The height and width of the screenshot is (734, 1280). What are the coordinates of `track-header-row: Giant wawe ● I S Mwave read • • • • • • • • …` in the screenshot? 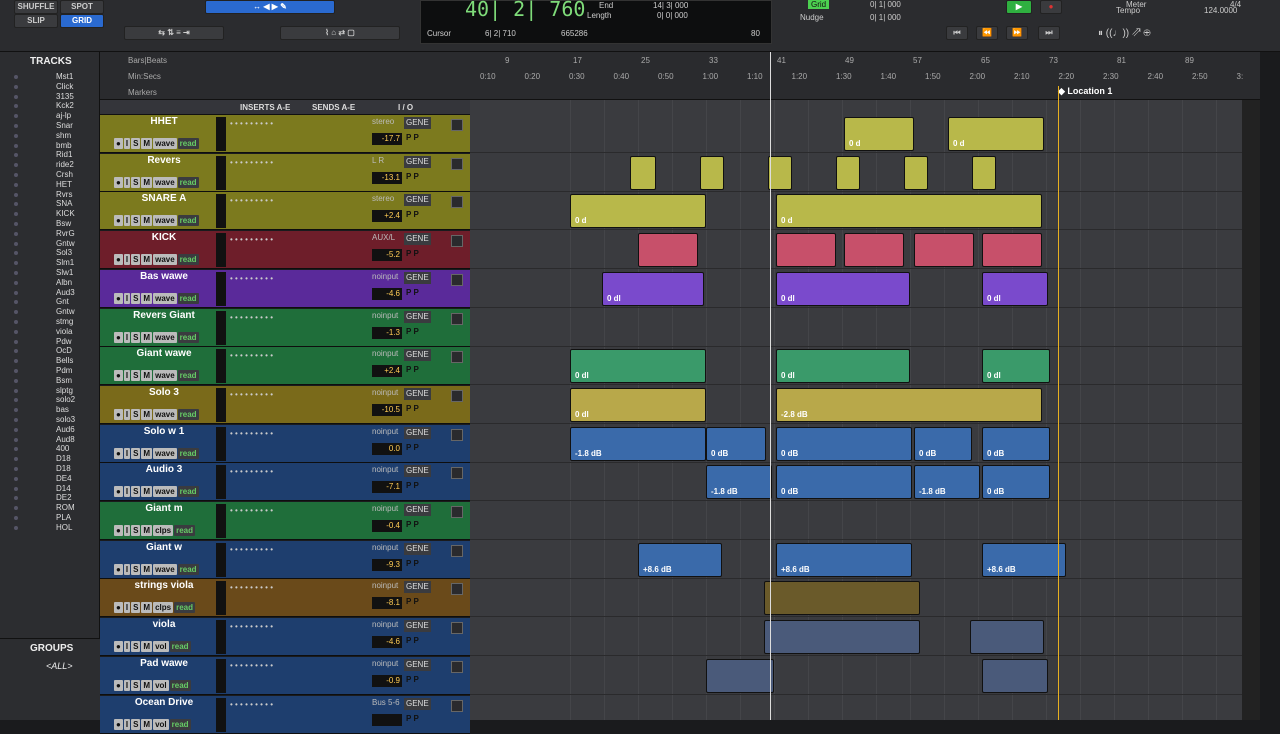 It's located at (285, 366).